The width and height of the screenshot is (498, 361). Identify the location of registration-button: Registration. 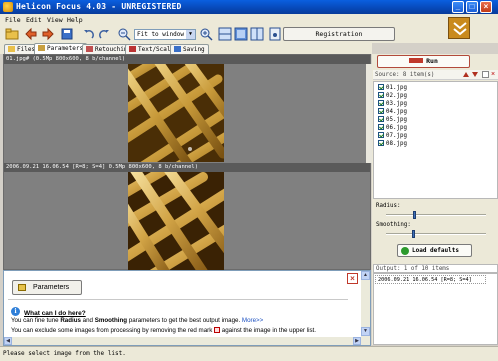
(339, 34).